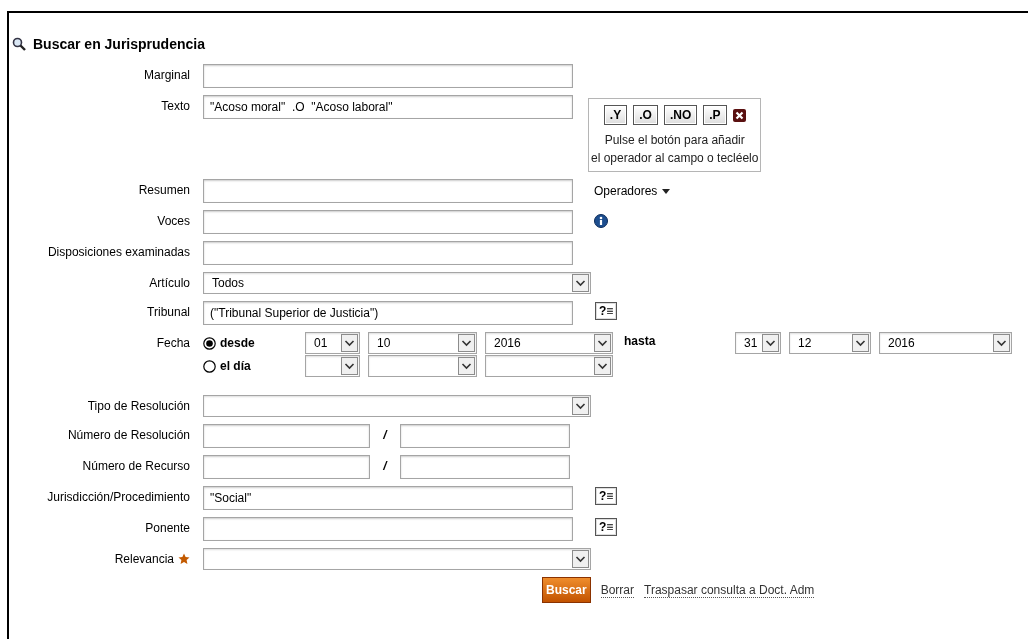 The width and height of the screenshot is (1028, 641). What do you see at coordinates (168, 312) in the screenshot?
I see `field-label: Tribunal` at bounding box center [168, 312].